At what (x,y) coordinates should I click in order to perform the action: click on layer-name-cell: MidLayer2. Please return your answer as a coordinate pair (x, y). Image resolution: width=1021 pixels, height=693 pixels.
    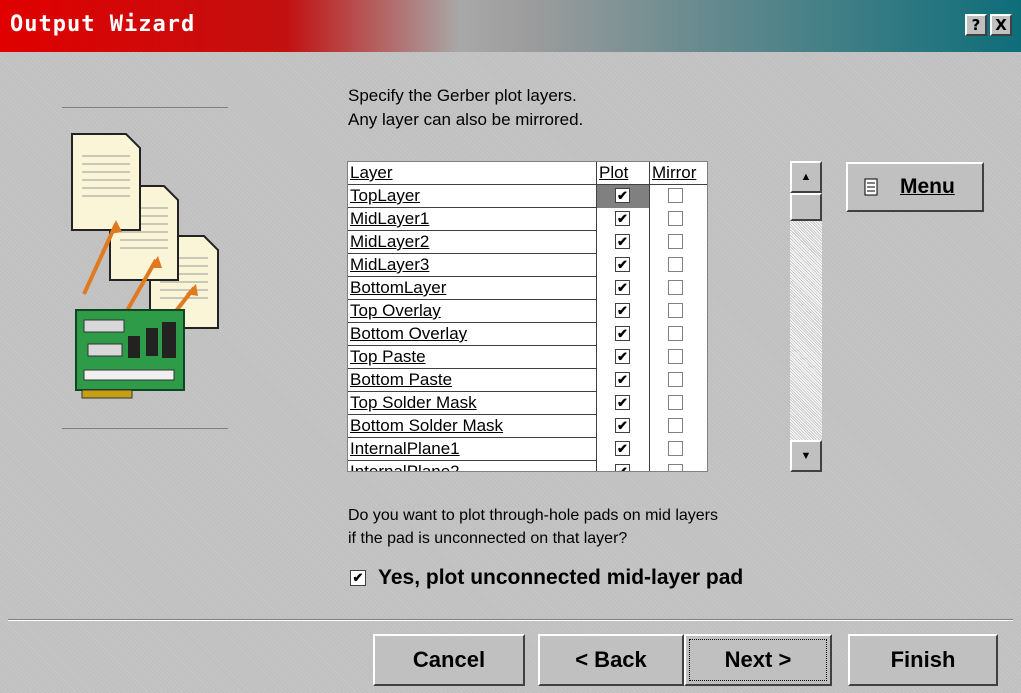
    Looking at the image, I should click on (472, 242).